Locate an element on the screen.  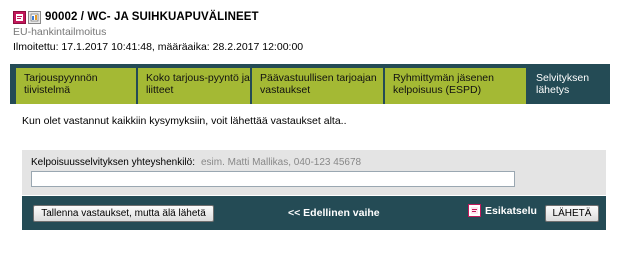
tab-submission: Selvityksen lähetys is located at coordinates (569, 86).